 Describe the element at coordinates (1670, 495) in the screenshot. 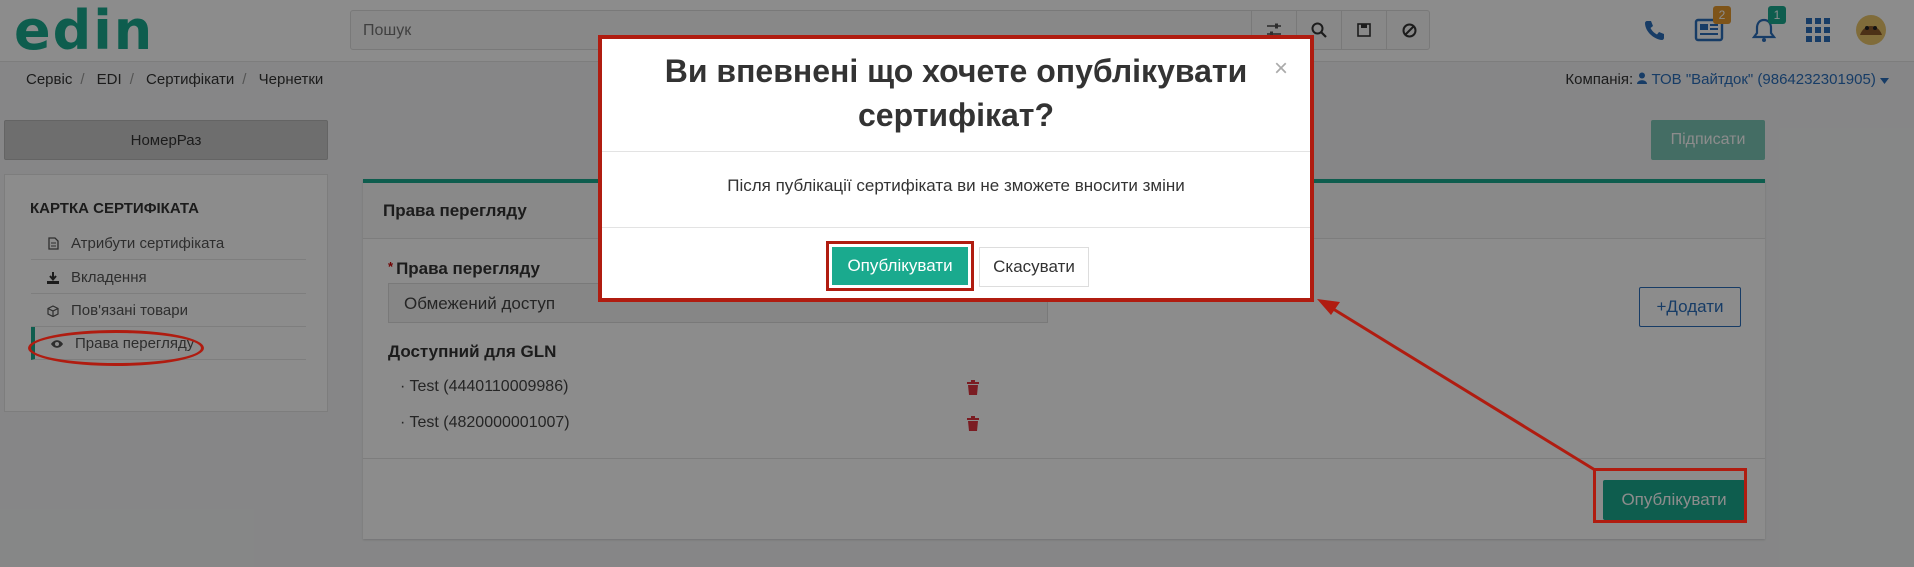

I see `publish-button-highlight` at that location.